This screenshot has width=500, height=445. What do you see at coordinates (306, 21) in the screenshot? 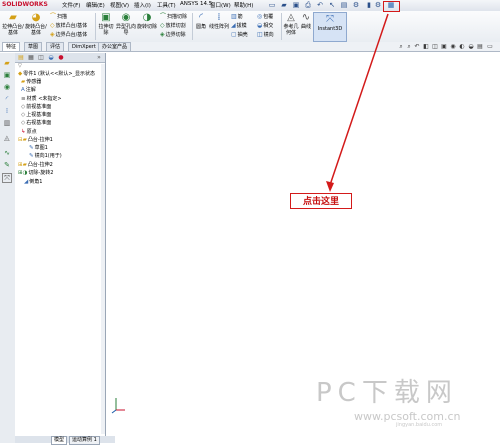
I see `curves-button: ∿ 曲线` at bounding box center [306, 21].